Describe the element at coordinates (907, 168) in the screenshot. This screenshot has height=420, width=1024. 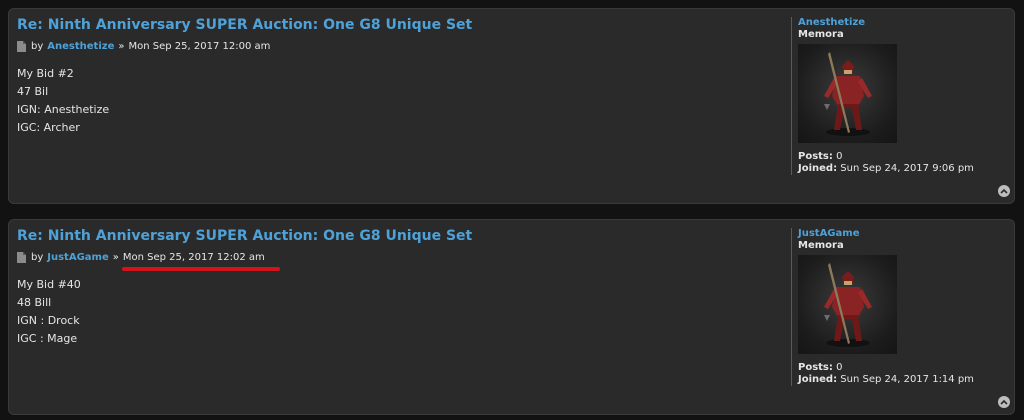
I see `joined-date: Sun Sep 24, 2017 9:06 pm` at that location.